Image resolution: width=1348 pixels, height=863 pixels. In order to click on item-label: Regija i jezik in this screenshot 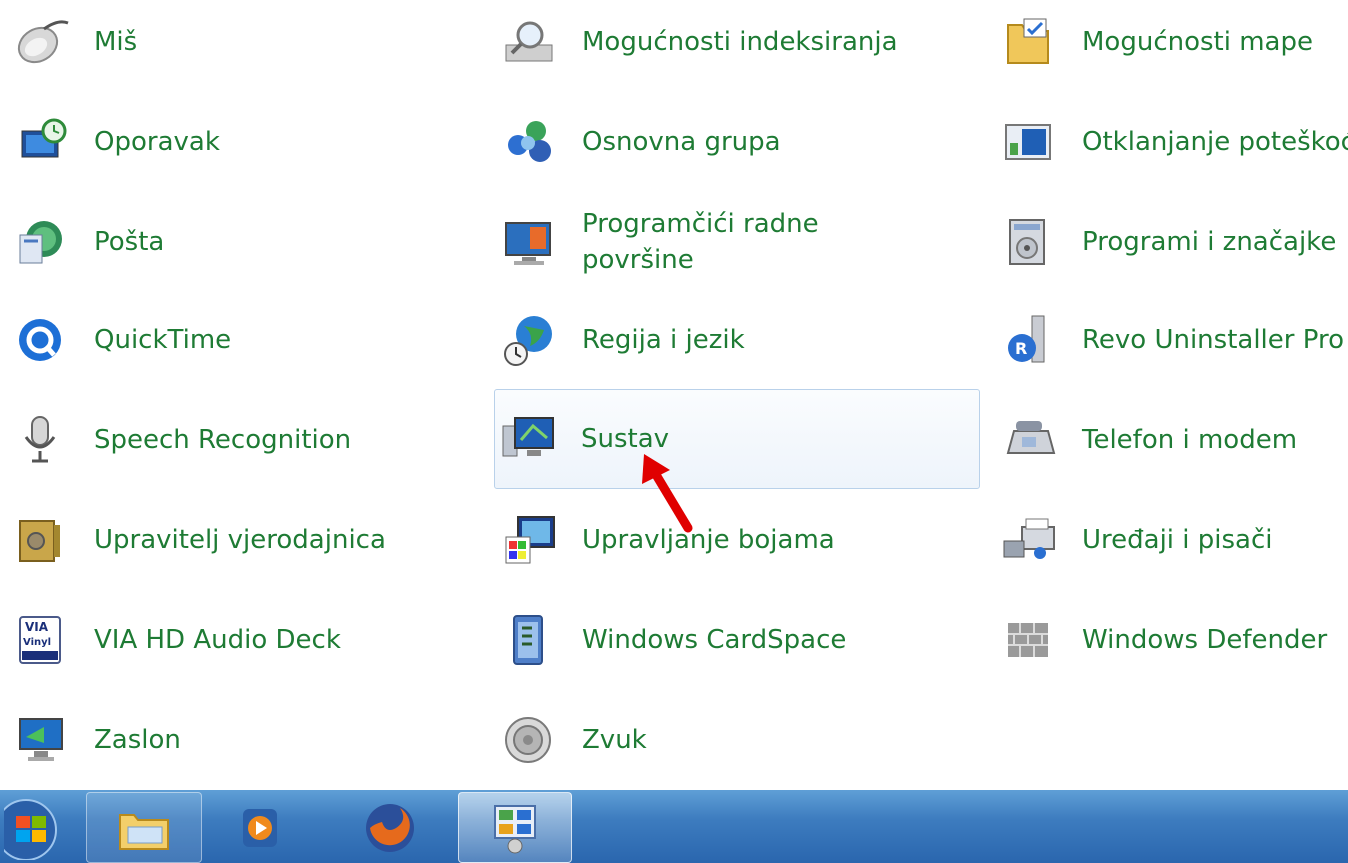, I will do `click(663, 340)`.